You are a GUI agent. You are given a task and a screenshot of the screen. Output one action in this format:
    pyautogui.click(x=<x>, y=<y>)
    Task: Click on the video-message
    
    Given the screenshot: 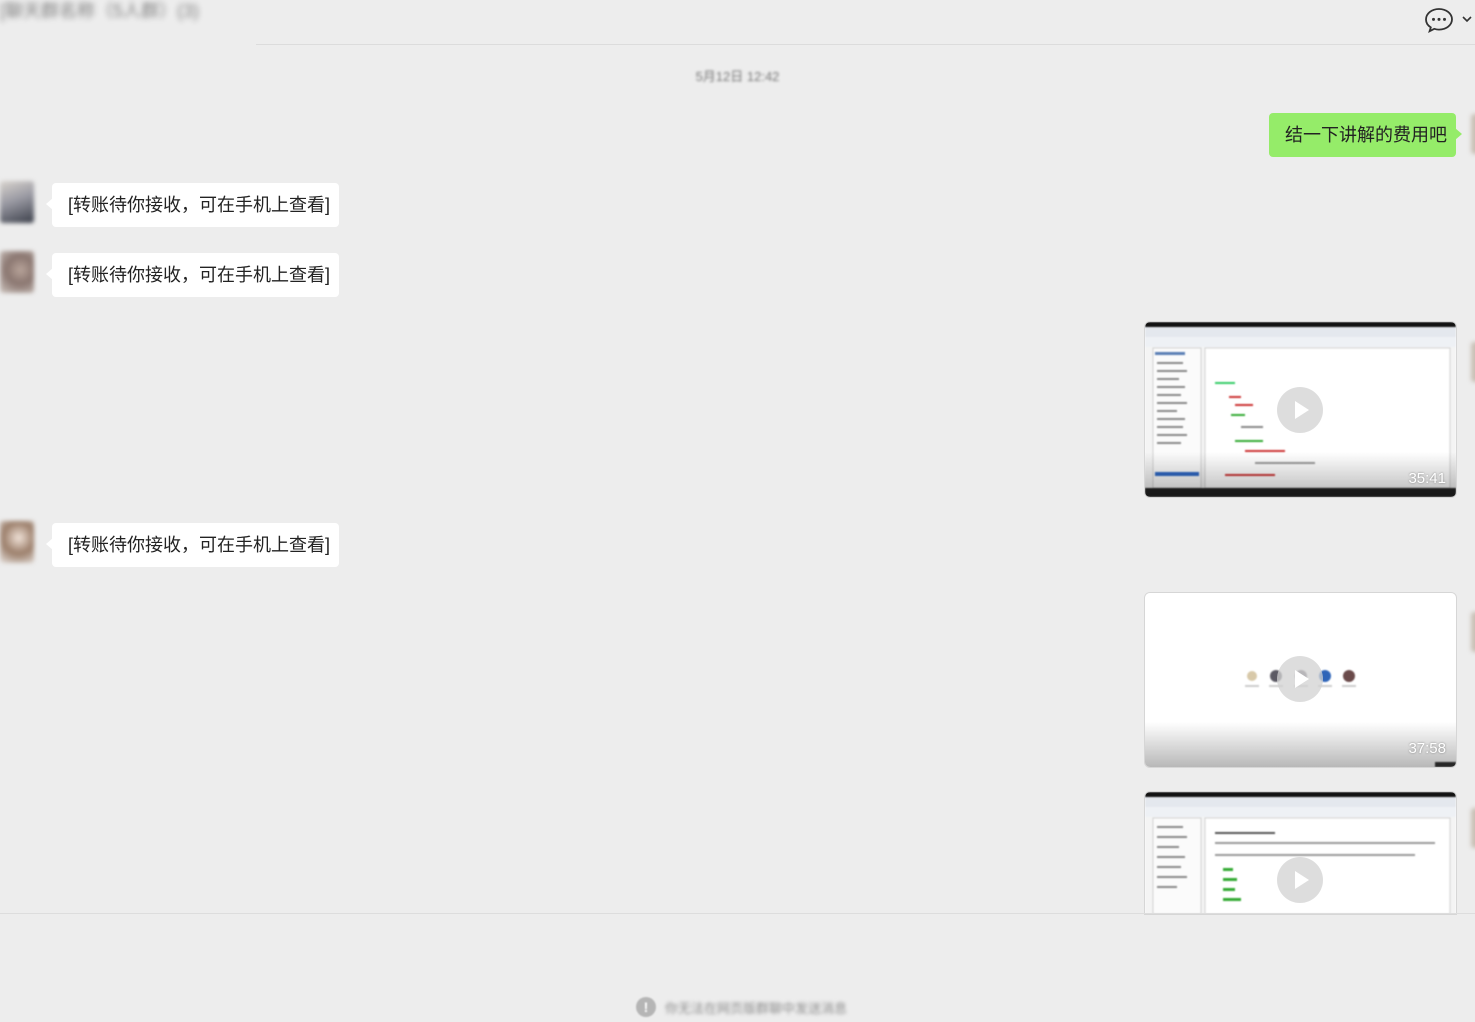 What is the action you would take?
    pyautogui.click(x=1300, y=853)
    